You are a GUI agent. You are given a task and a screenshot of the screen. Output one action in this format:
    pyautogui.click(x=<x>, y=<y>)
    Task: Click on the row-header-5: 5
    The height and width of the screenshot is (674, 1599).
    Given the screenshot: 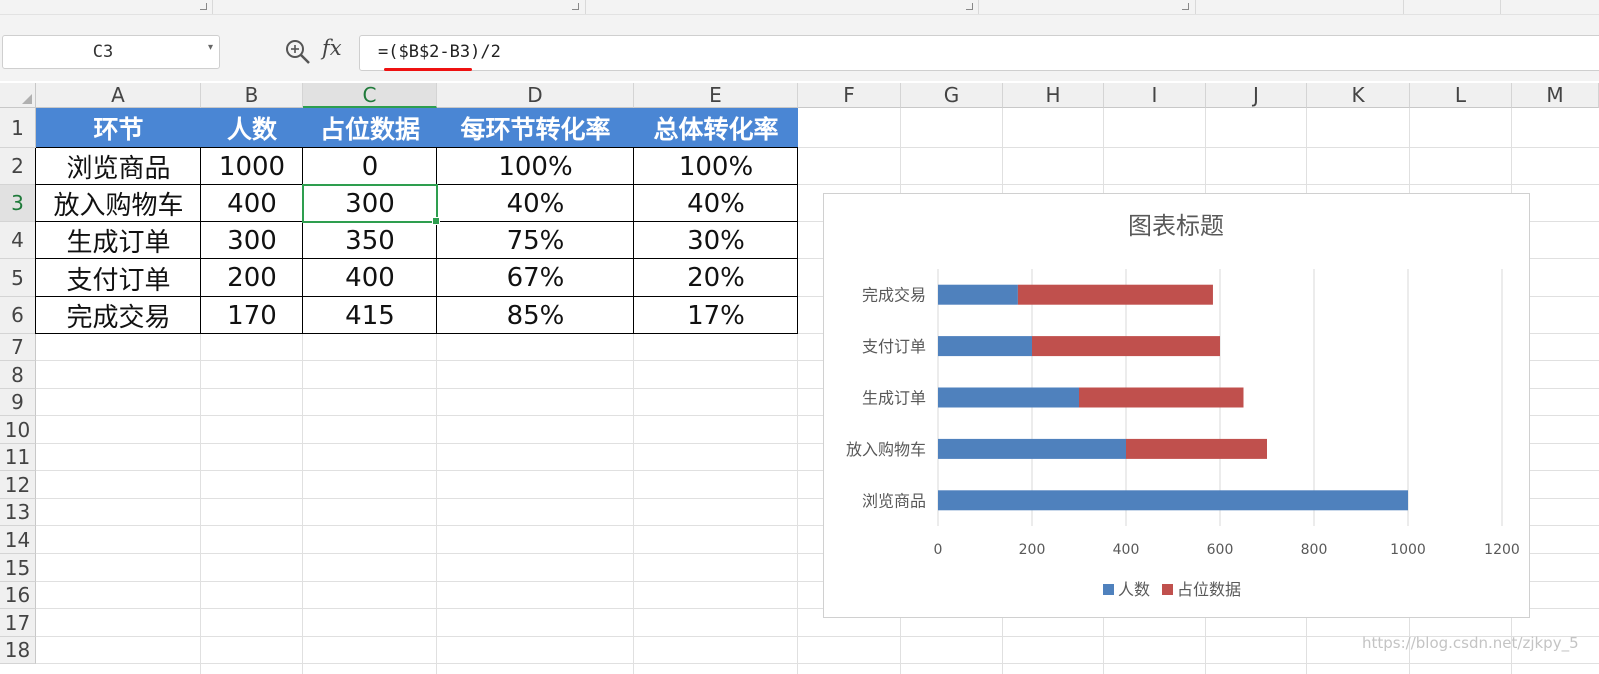 What is the action you would take?
    pyautogui.click(x=18, y=278)
    